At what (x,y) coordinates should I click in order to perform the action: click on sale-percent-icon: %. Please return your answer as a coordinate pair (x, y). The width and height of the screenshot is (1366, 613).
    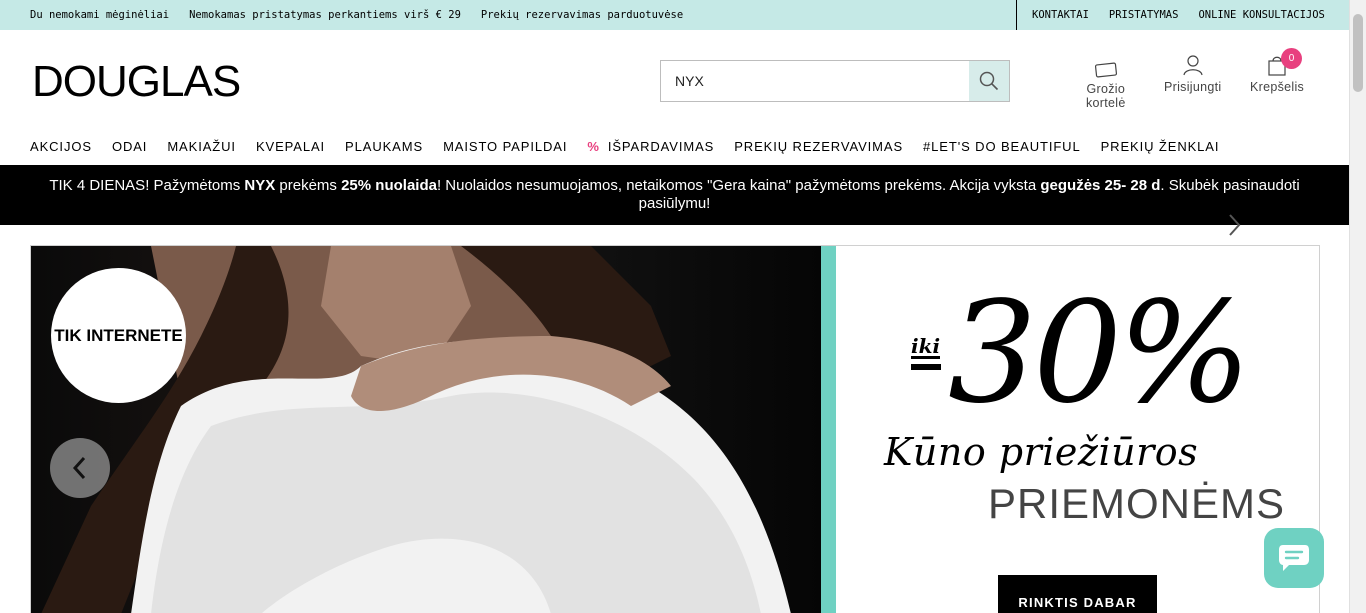
    Looking at the image, I should click on (593, 146).